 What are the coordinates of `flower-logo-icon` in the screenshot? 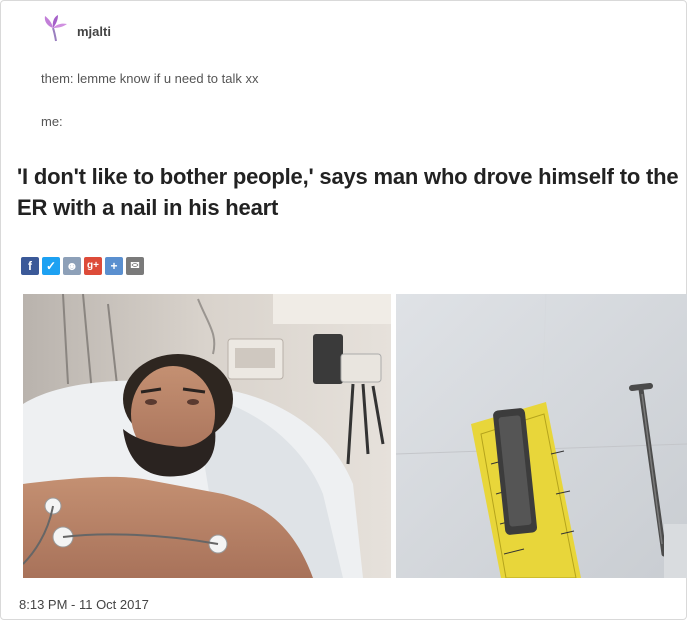 It's located at (55, 28).